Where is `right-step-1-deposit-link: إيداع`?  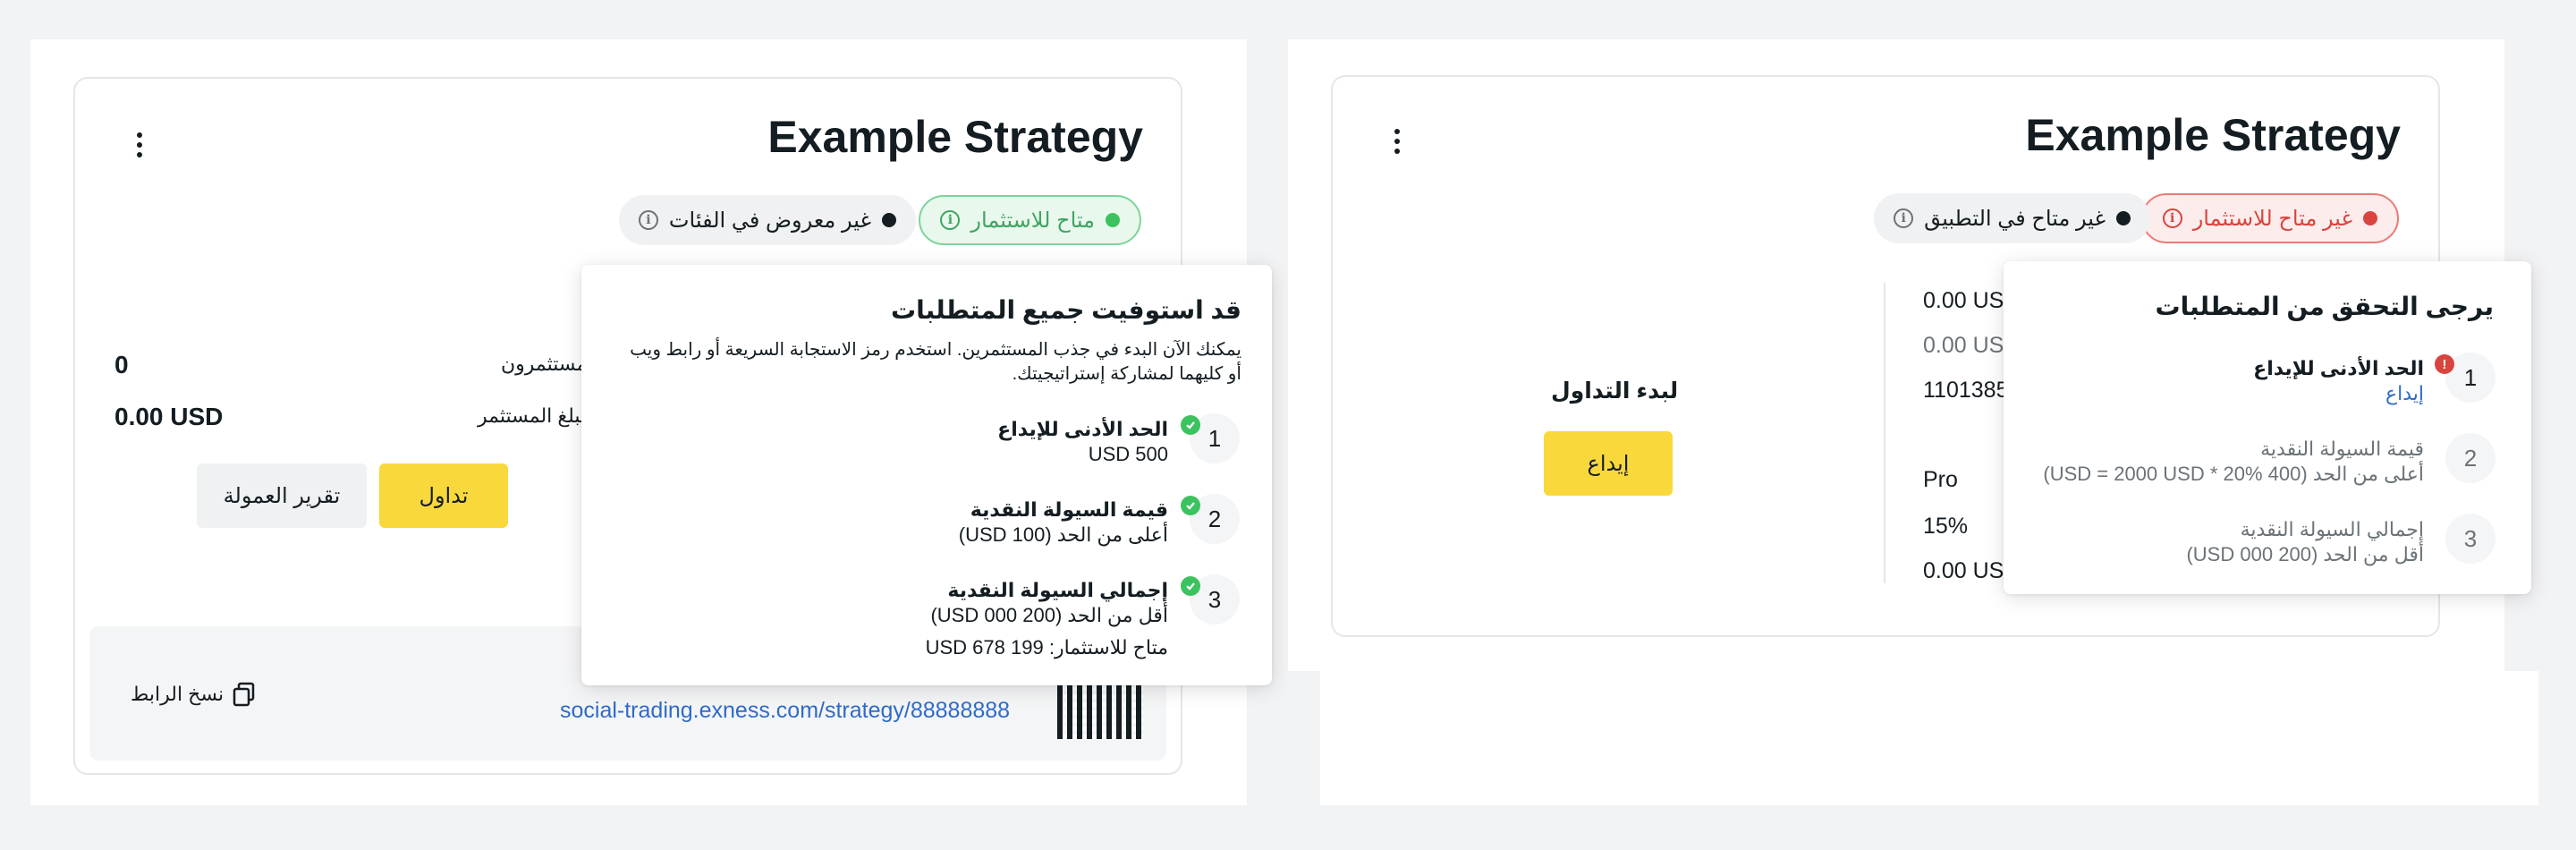 right-step-1-deposit-link: إيداع is located at coordinates (2338, 393).